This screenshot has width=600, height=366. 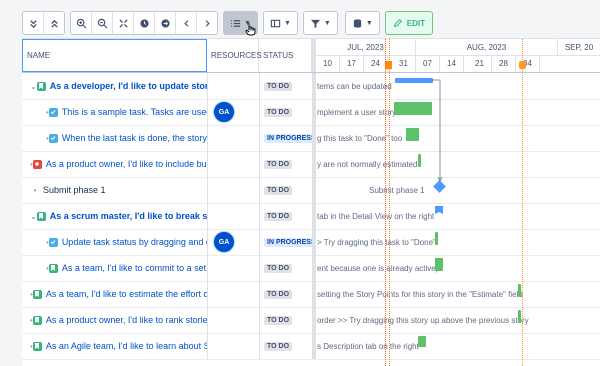 I want to click on scroll-right-button, so click(x=207, y=23).